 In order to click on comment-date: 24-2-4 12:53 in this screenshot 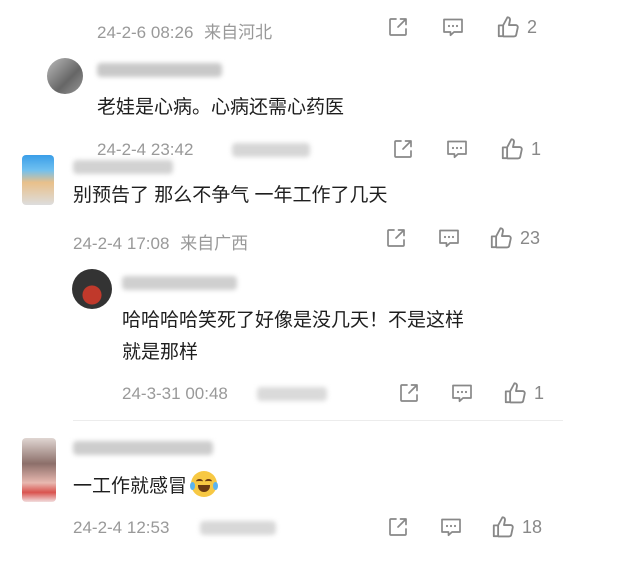, I will do `click(121, 527)`.